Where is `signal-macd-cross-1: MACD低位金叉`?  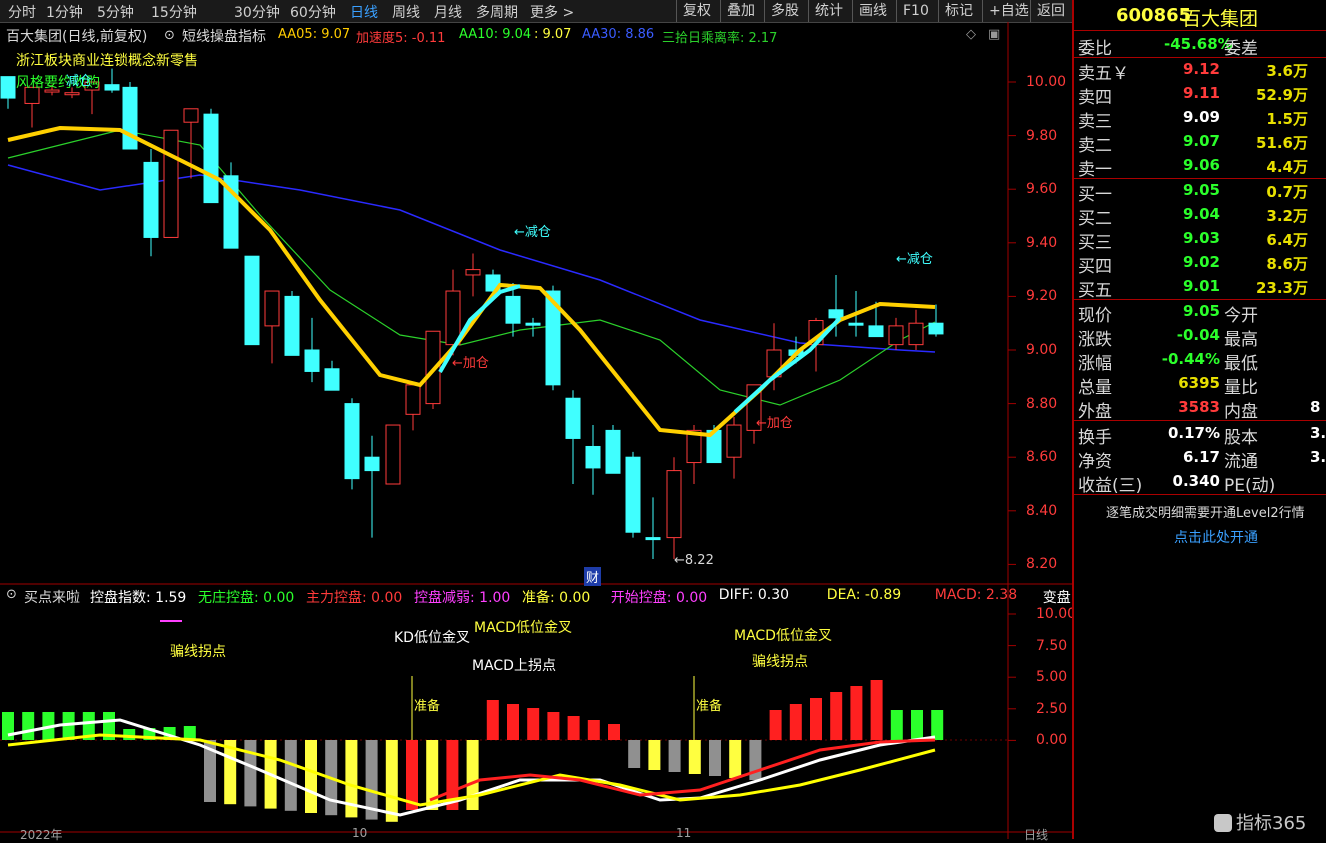
signal-macd-cross-1: MACD低位金叉 is located at coordinates (523, 628).